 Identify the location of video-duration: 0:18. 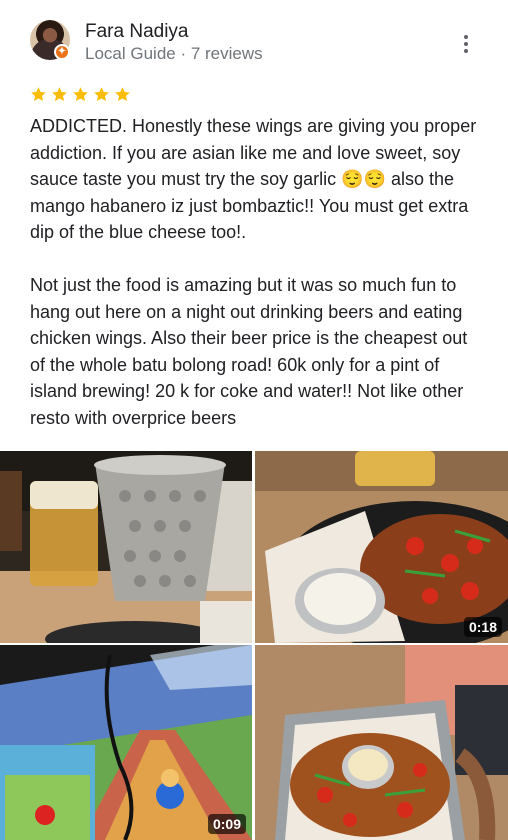
(482, 627).